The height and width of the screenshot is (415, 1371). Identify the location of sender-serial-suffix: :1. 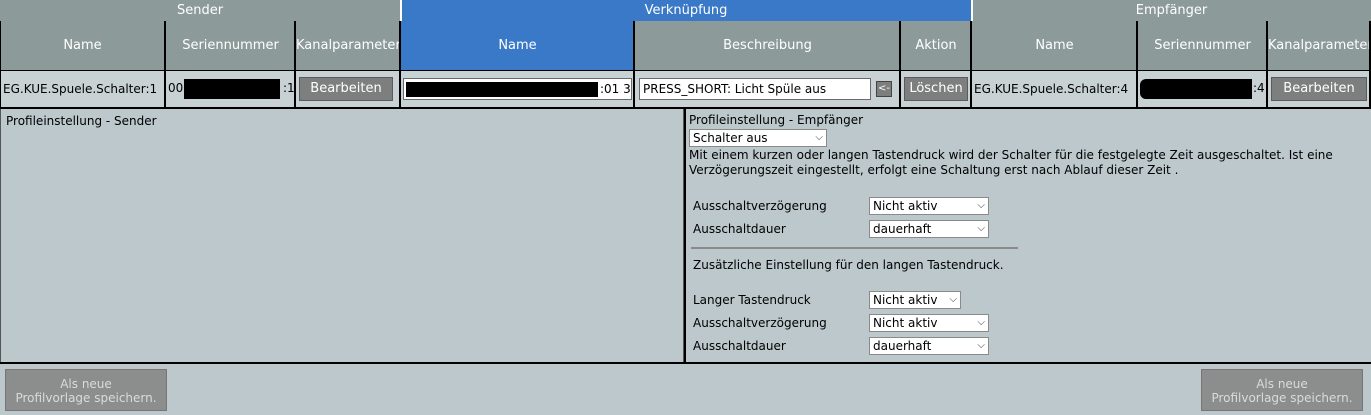
(288, 88).